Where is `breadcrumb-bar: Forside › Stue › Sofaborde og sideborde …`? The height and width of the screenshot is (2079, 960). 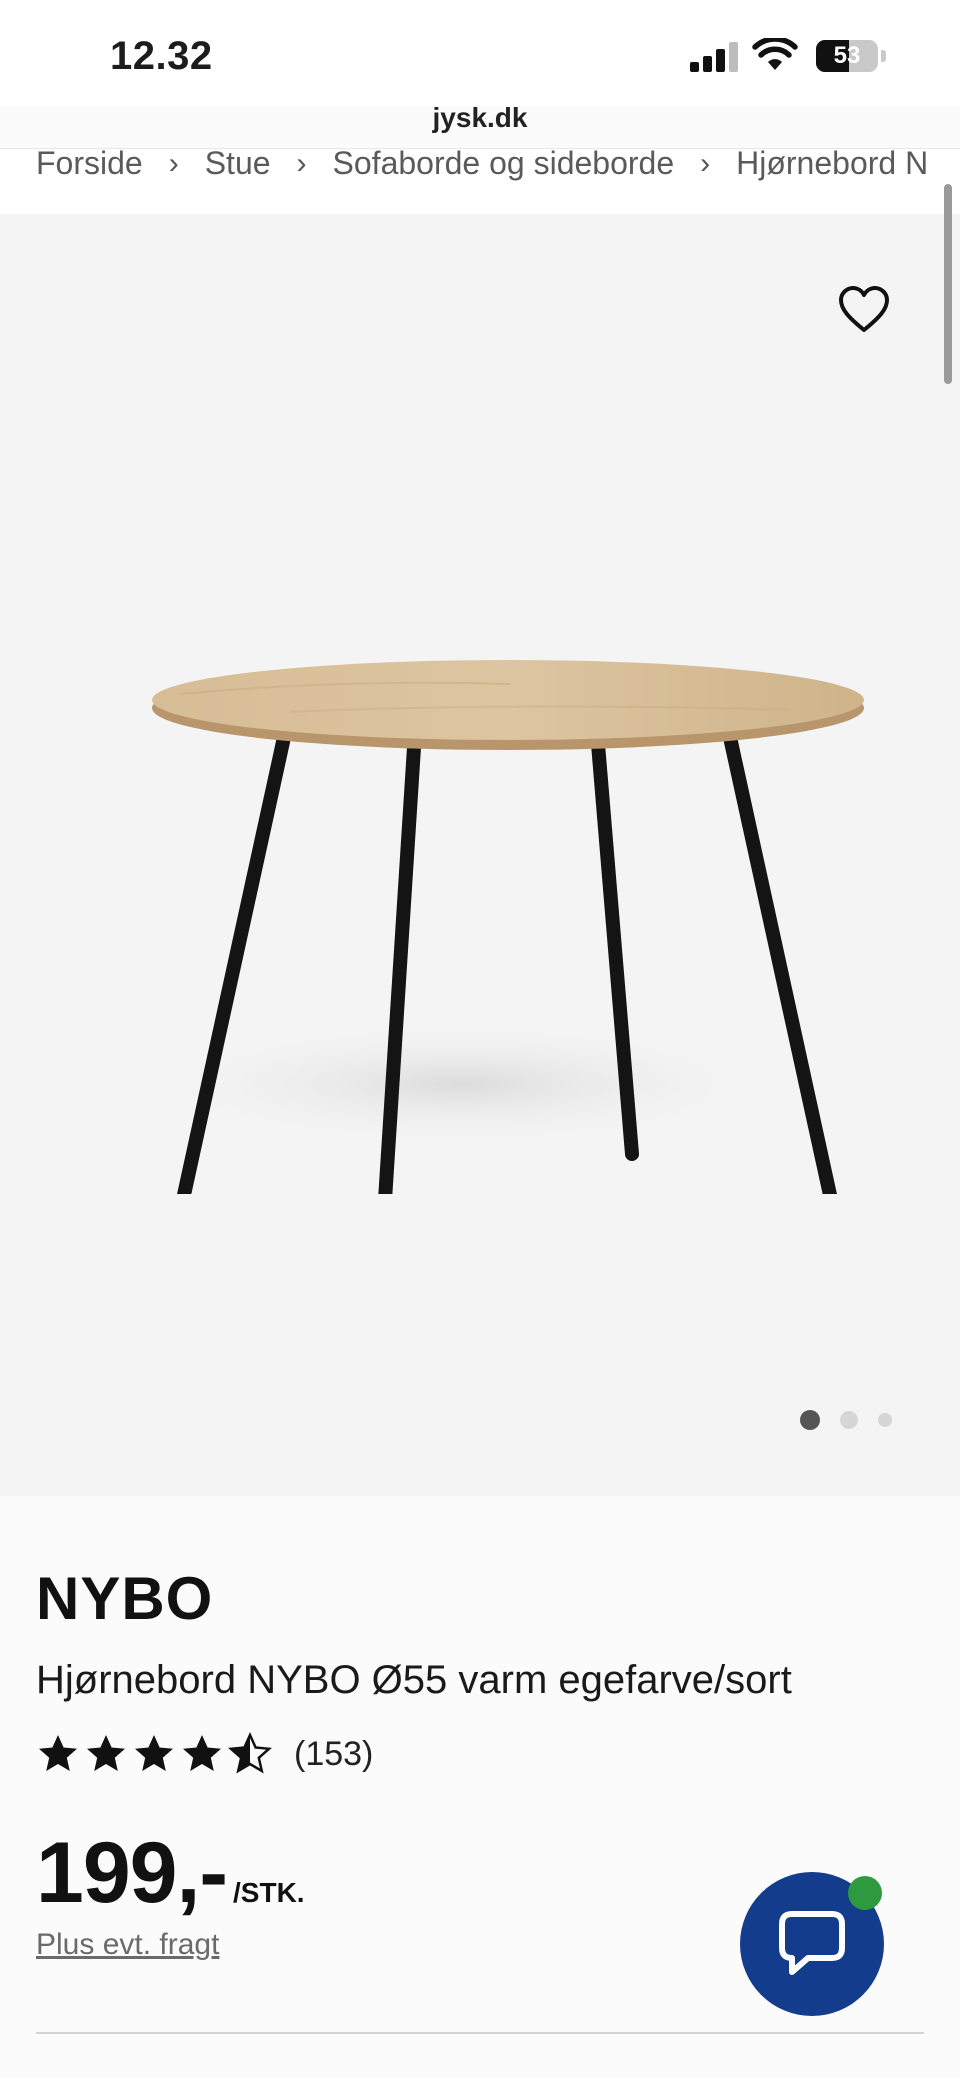 breadcrumb-bar: Forside › Stue › Sofaborde og sideborde … is located at coordinates (480, 181).